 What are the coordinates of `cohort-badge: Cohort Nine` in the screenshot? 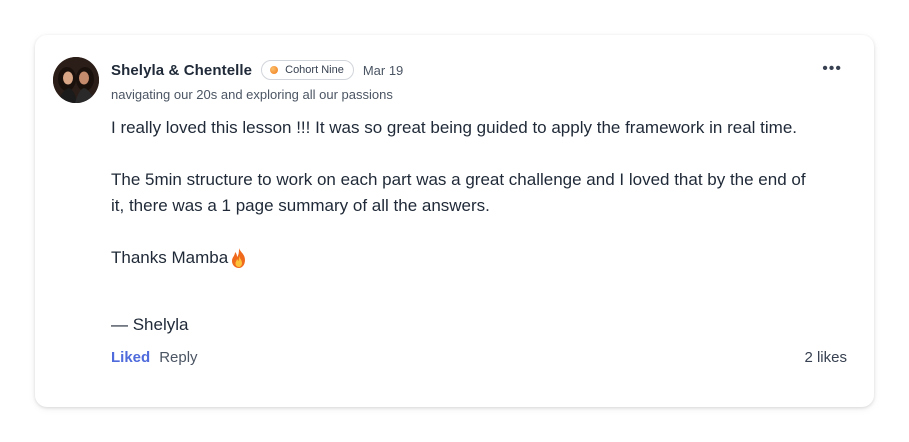 It's located at (307, 70).